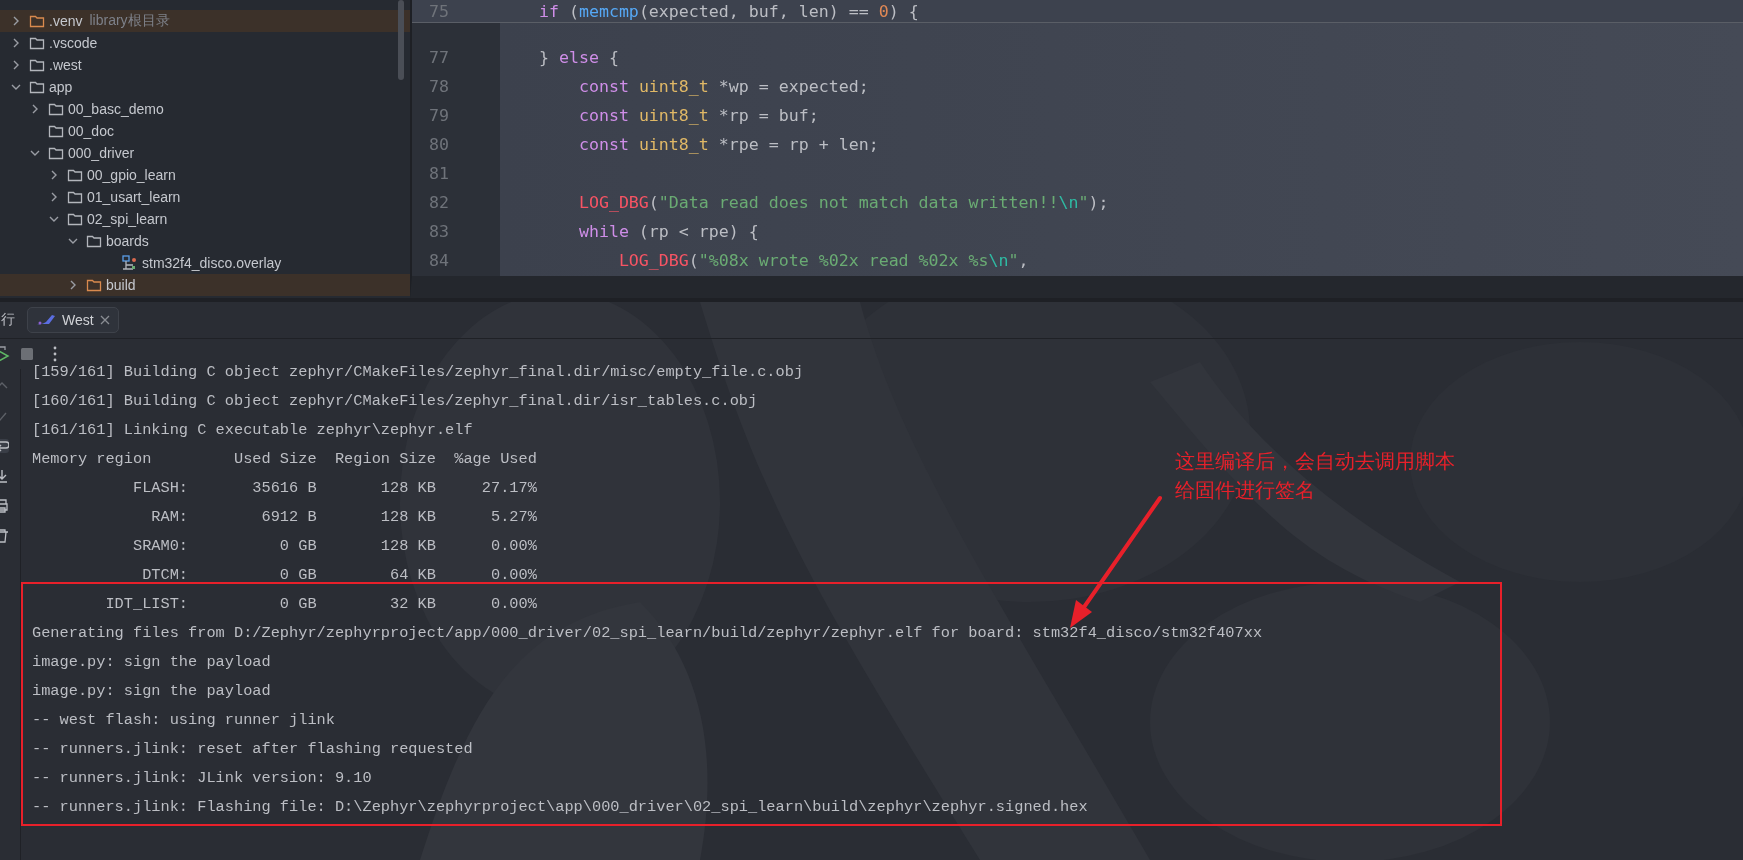  I want to click on output-line: FLASH: 35616 B 128 KB 27.17%, so click(334, 488).